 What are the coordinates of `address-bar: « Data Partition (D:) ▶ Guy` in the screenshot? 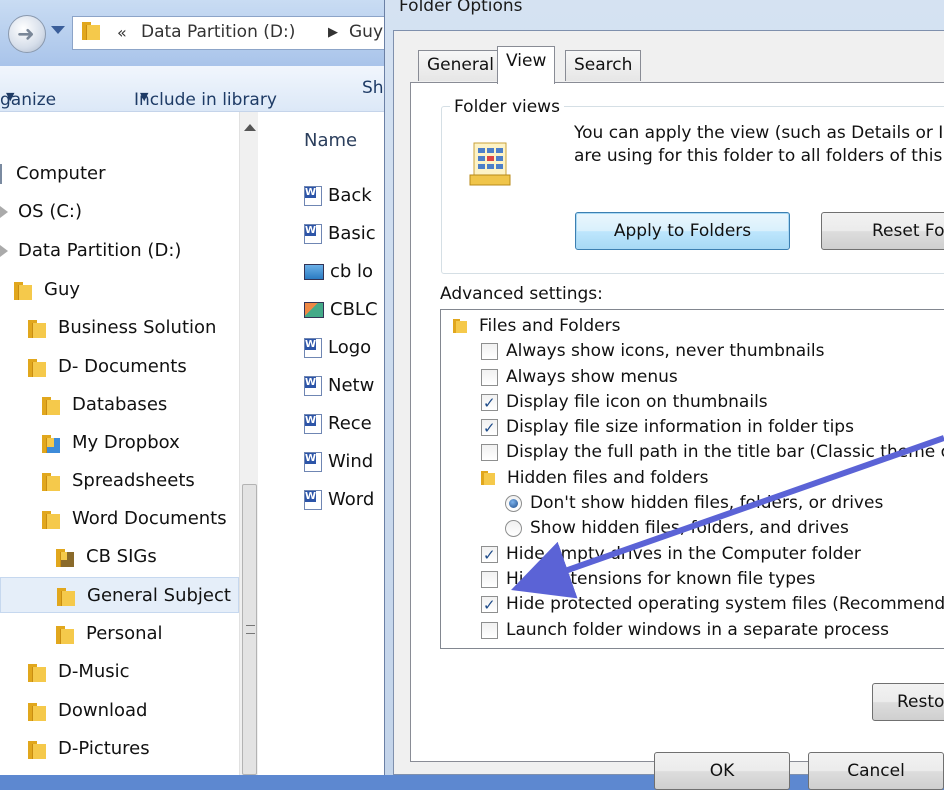 It's located at (228, 33).